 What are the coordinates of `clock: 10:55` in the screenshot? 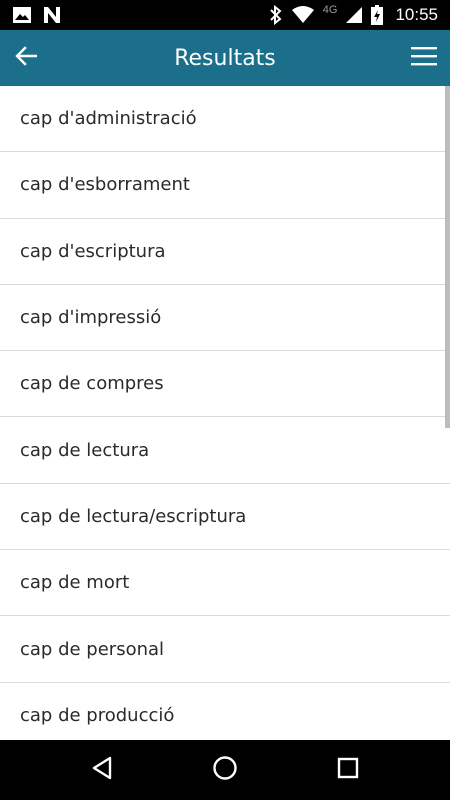 It's located at (416, 14).